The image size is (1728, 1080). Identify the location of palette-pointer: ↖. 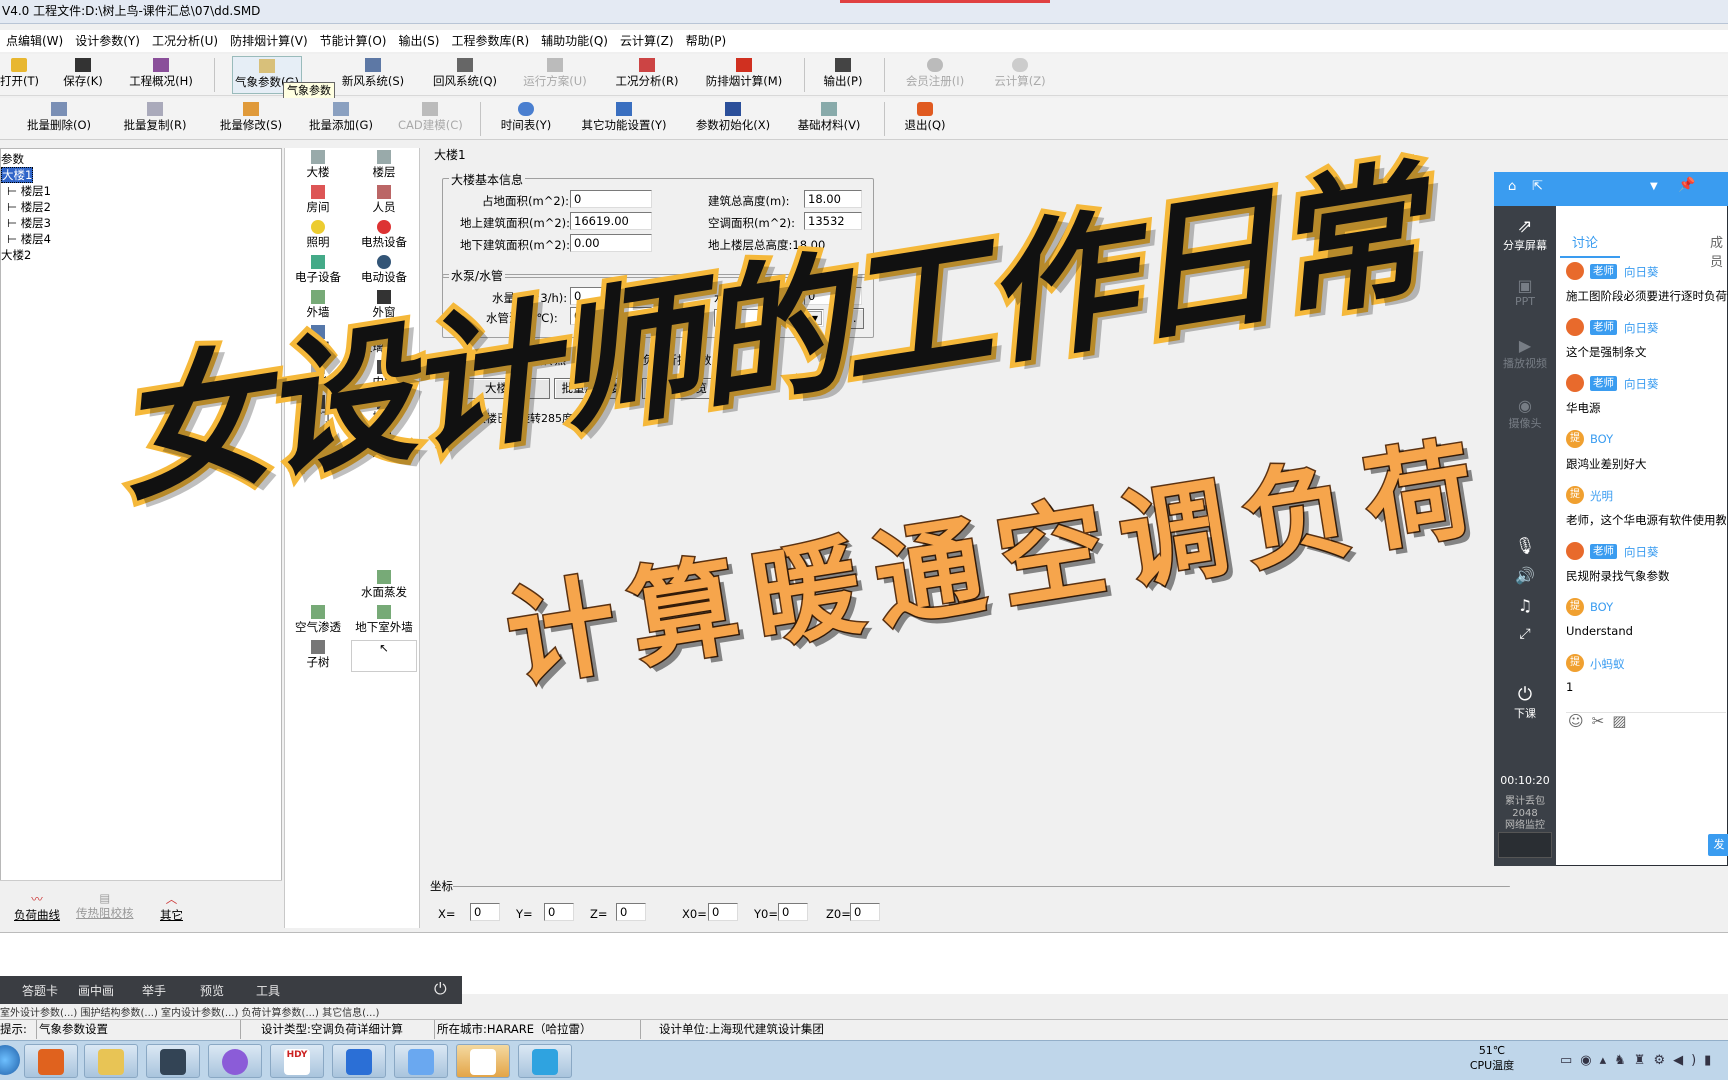
(384, 656).